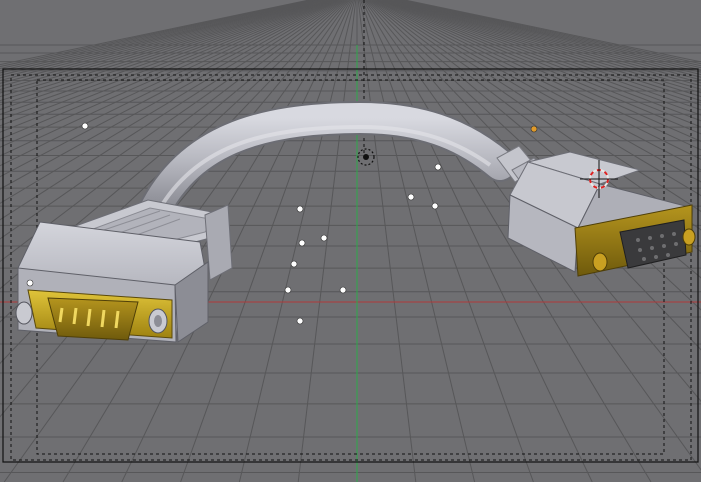  I want to click on dsub-male-connector, so click(124, 271).